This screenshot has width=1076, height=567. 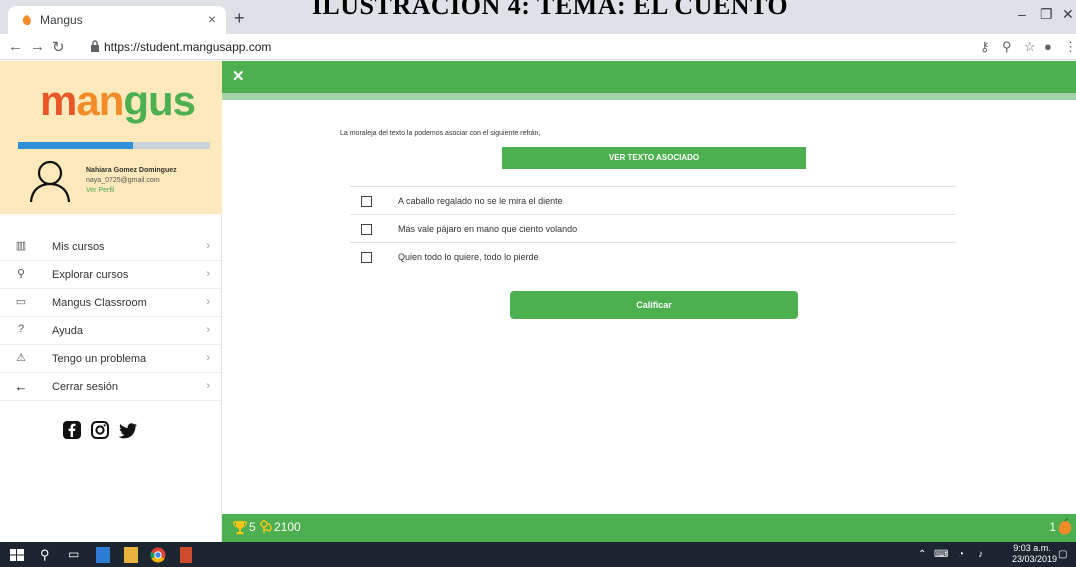 I want to click on input-method-icon: ⌨, so click(x=941, y=554).